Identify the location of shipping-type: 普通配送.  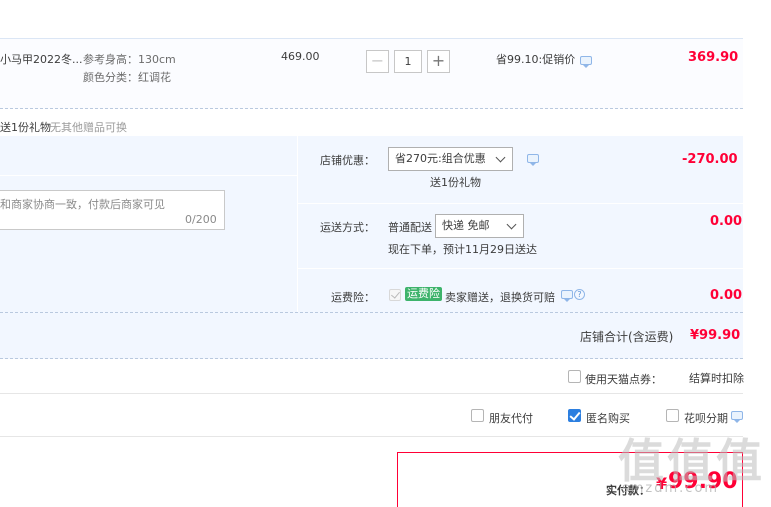
(410, 227).